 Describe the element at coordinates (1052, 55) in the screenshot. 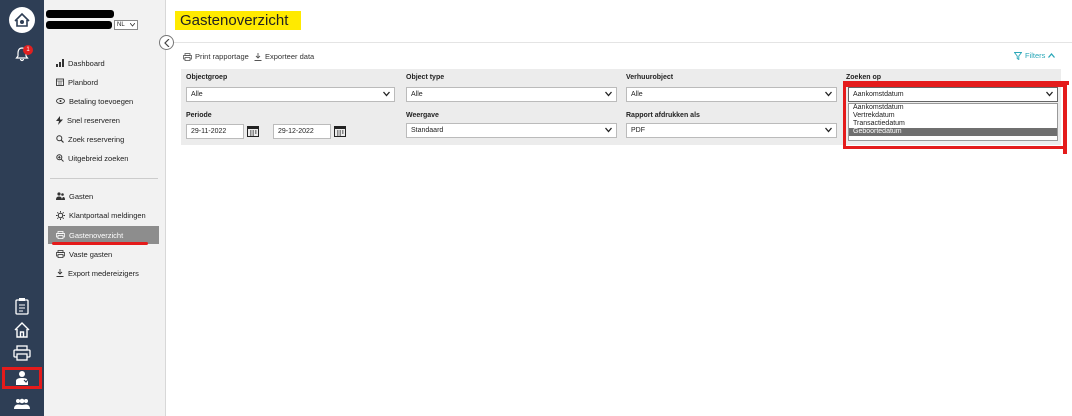

I see `chevron-up-icon` at that location.